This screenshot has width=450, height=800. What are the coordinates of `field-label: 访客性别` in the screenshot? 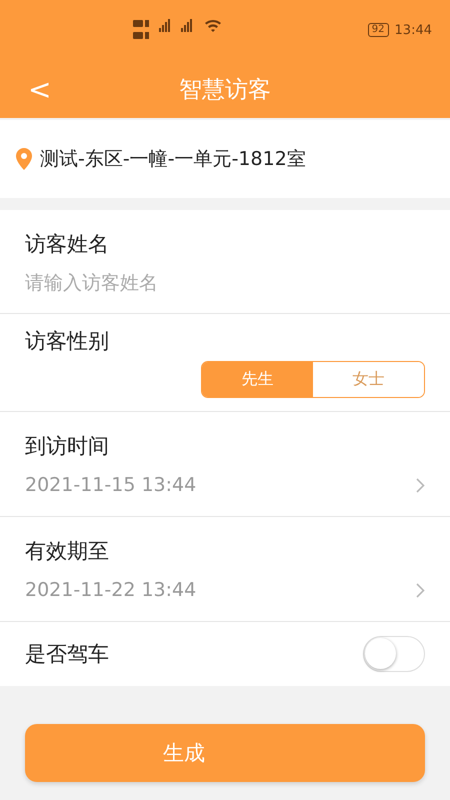 It's located at (67, 341).